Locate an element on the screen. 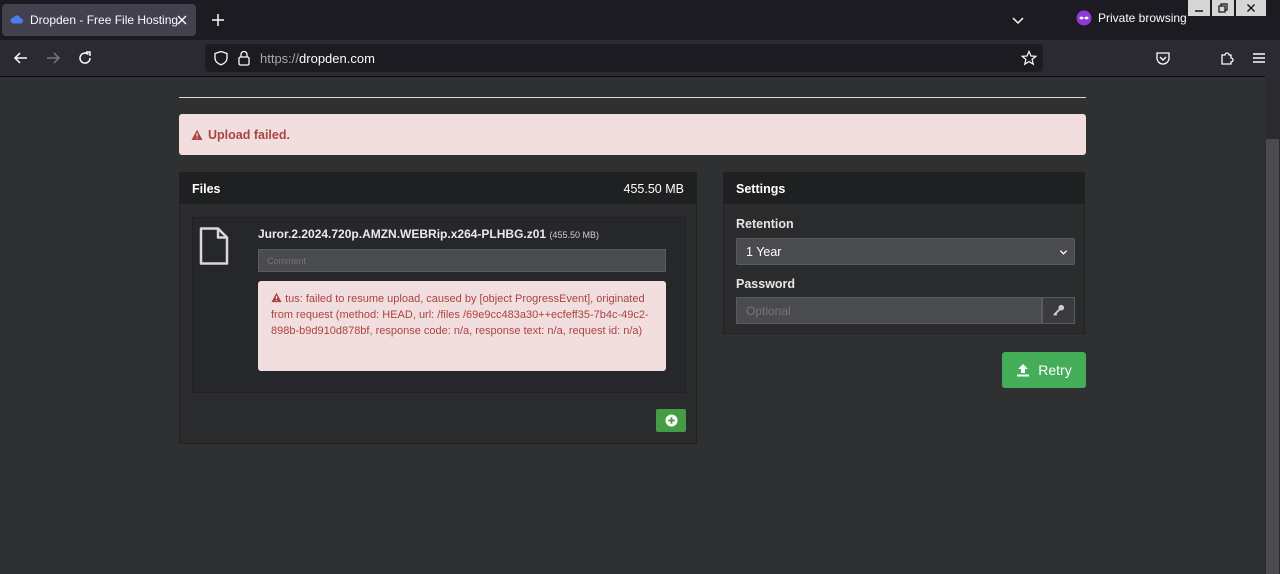 The height and width of the screenshot is (574, 1280). browser-tab: Dropden - Free File Hosting is located at coordinates (99, 20).